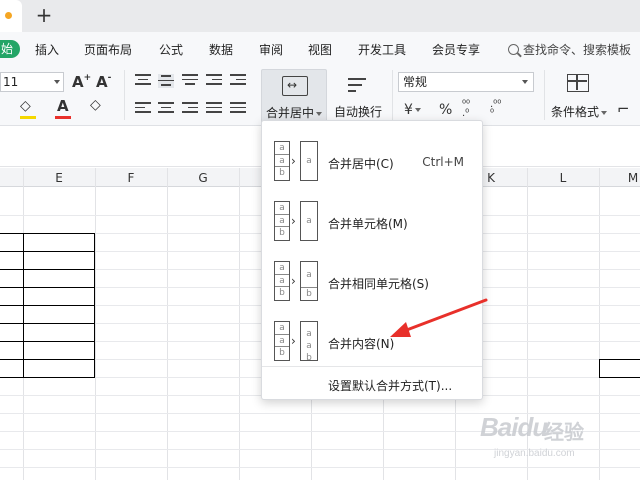  What do you see at coordinates (564, 432) in the screenshot?
I see `watermark-logo-suffix: 经验` at bounding box center [564, 432].